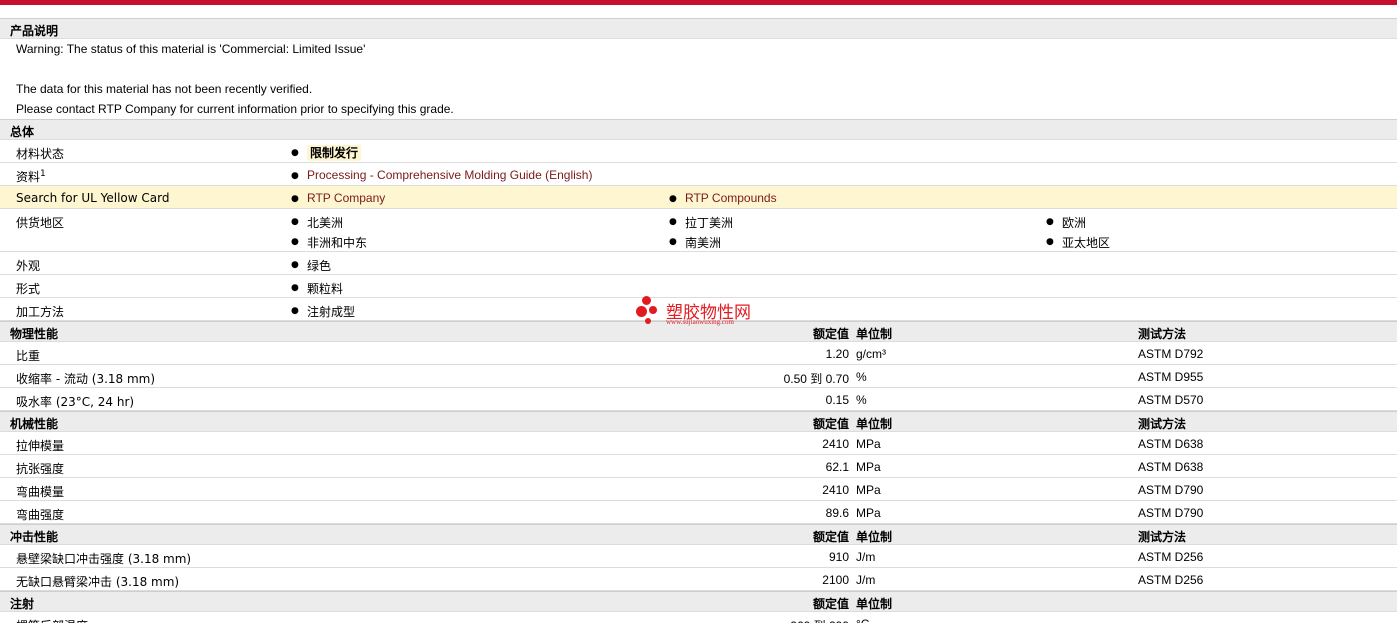  I want to click on section-header-description: 产品说明, so click(698, 28).